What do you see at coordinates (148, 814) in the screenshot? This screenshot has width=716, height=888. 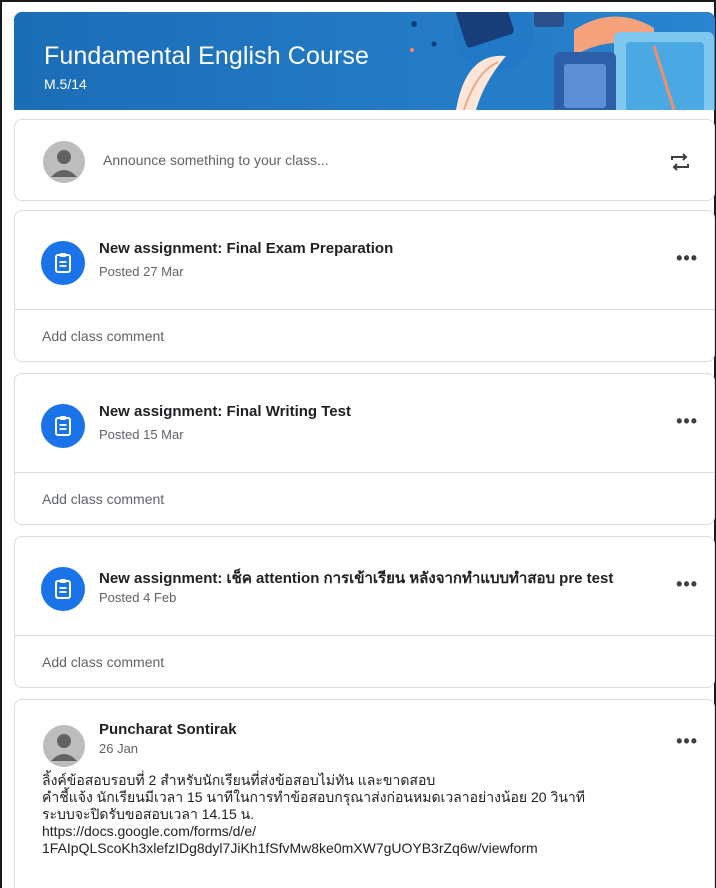 I see `post-line: ระบบจะปิดรับขอสอบเวลา 14.15 น.` at bounding box center [148, 814].